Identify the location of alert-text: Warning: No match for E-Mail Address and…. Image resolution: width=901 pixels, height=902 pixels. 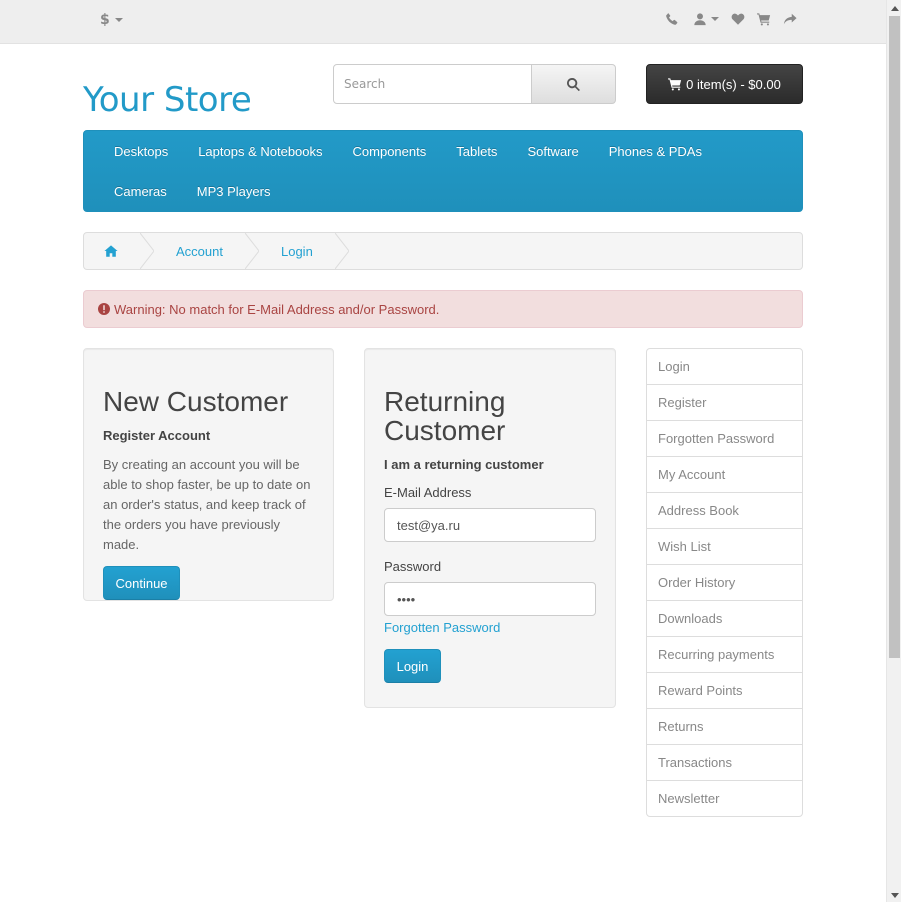
(277, 309).